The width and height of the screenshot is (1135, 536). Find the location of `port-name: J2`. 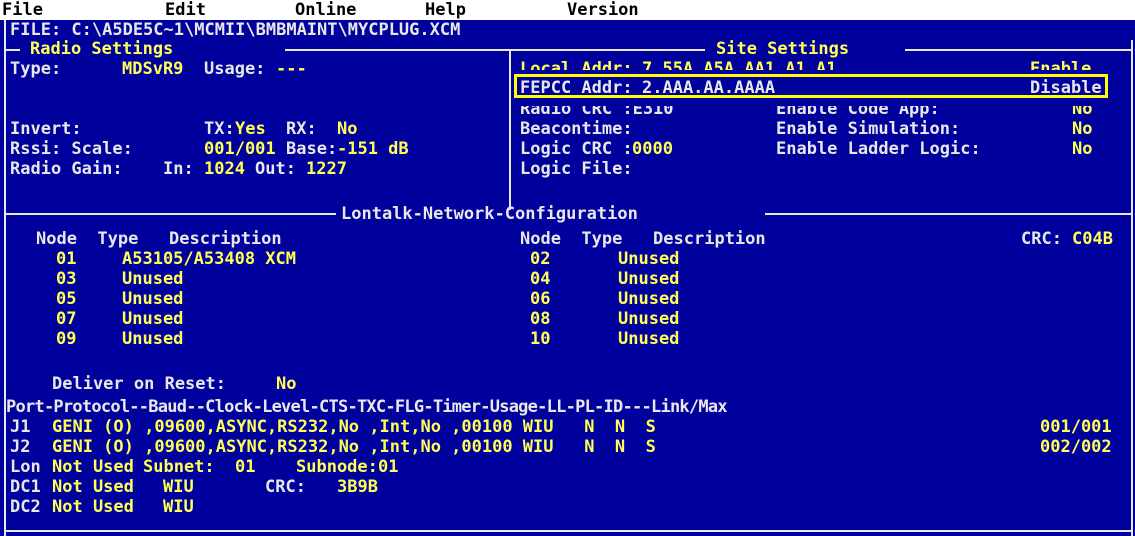

port-name: J2 is located at coordinates (20, 447).